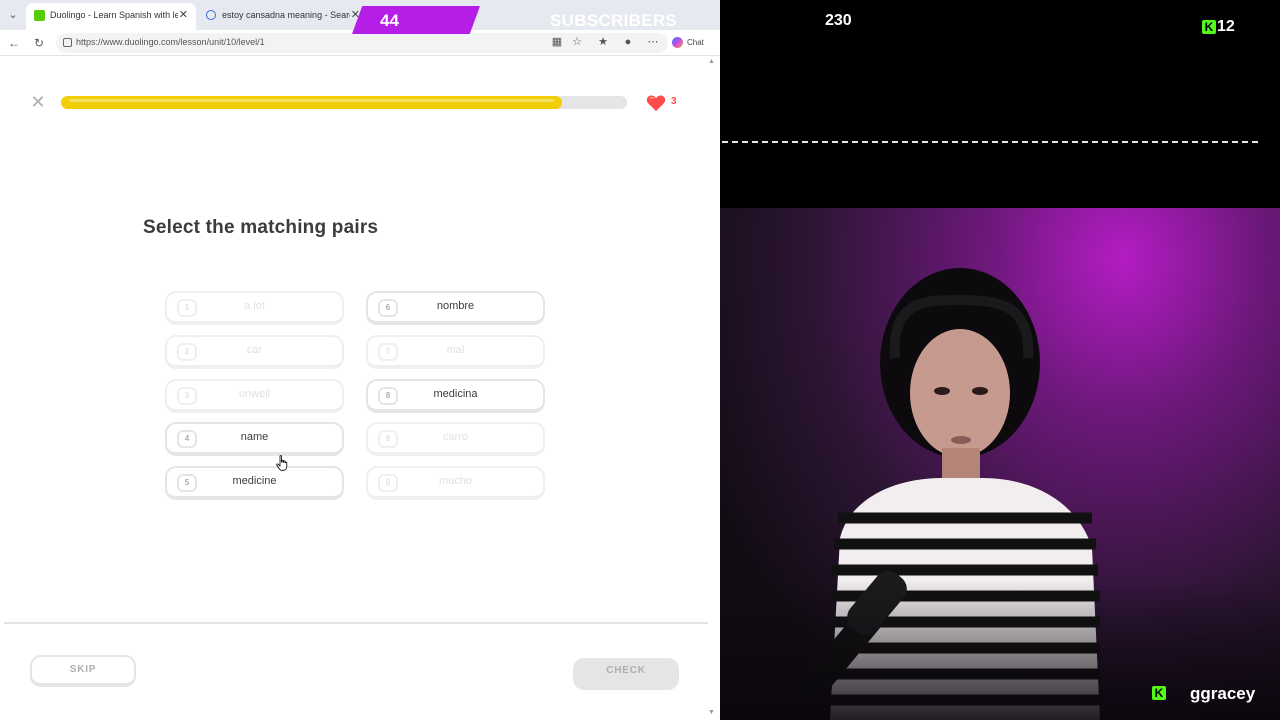  I want to click on kick-follower-count: 12, so click(1226, 26).